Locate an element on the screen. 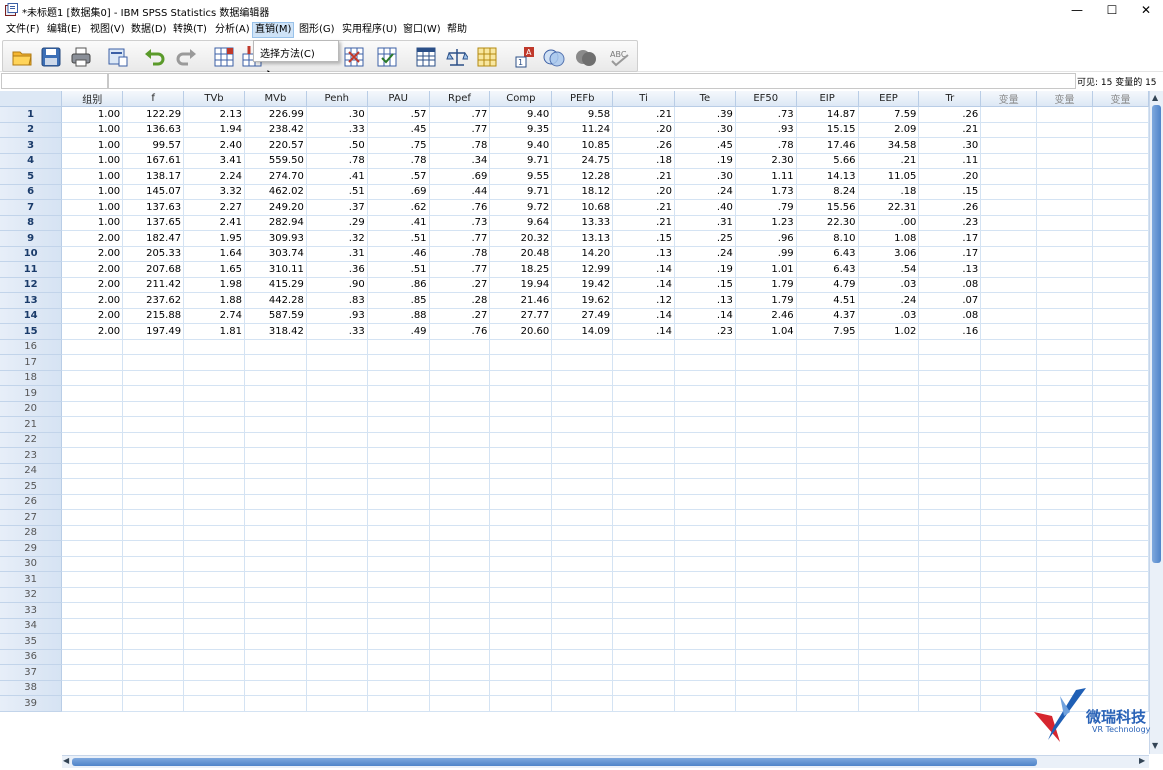 This screenshot has height=770, width=1163. cell-reference-field is located at coordinates (54, 81).